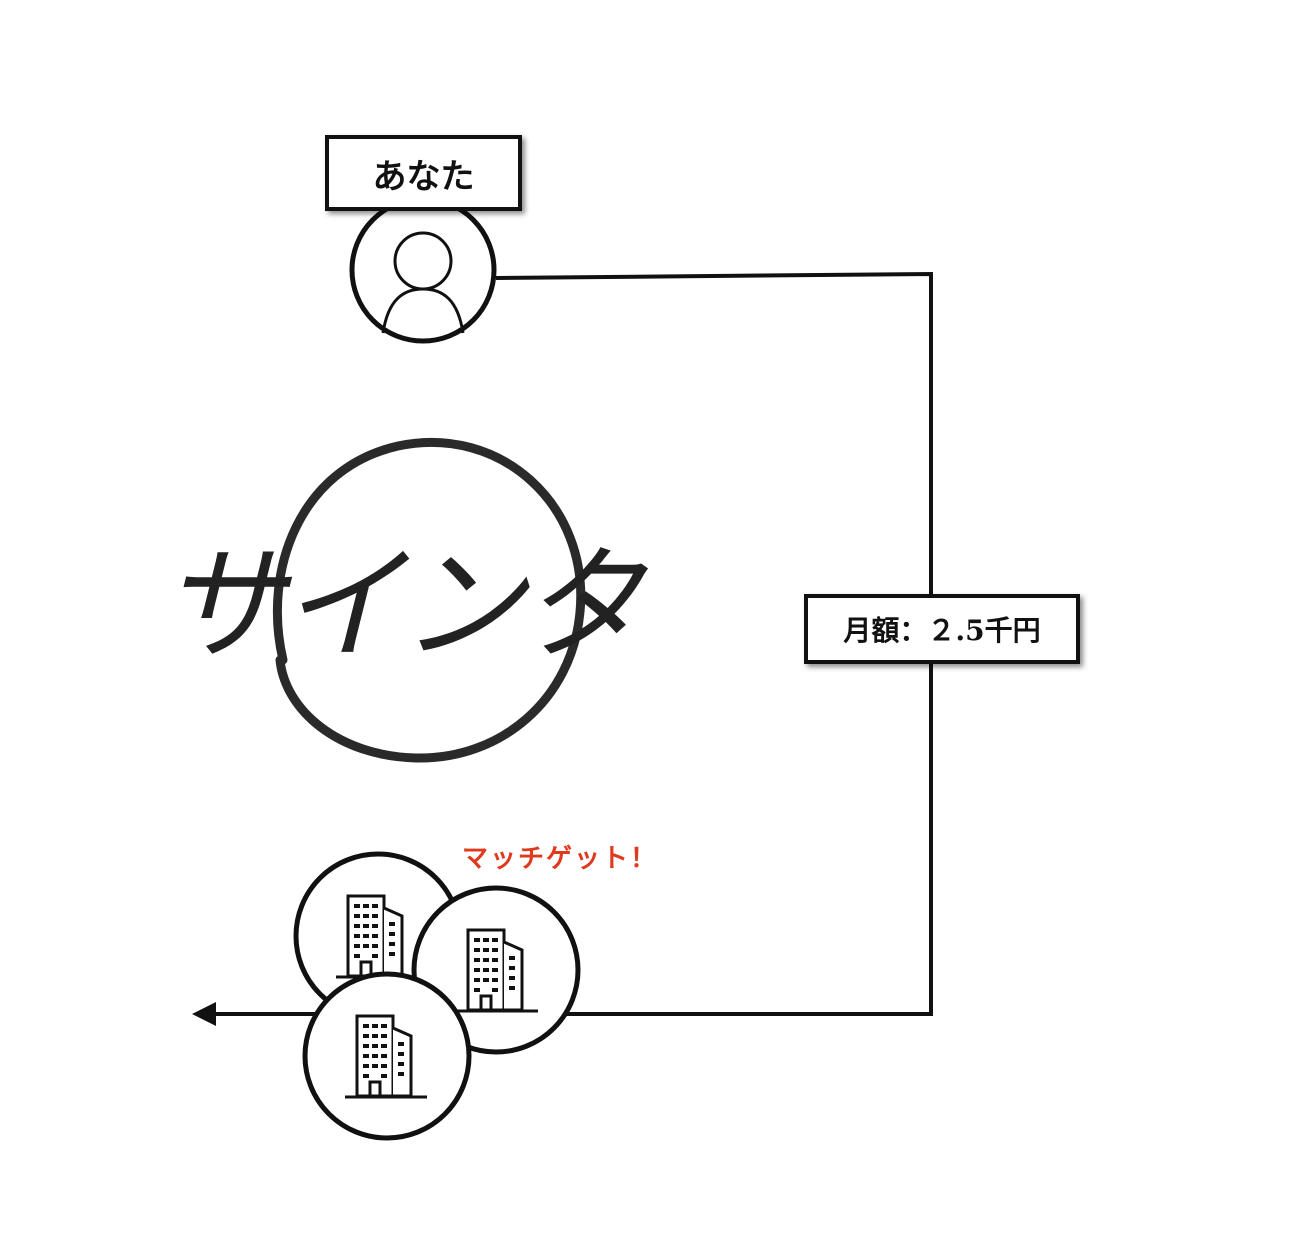 The image size is (1310, 1250). I want to click on match-get-text: マッチゲット！, so click(560, 859).